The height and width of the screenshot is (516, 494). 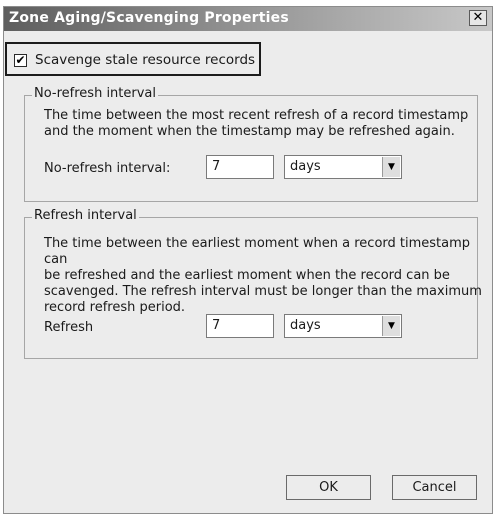 I want to click on cancel-button: Cancel, so click(x=434, y=487).